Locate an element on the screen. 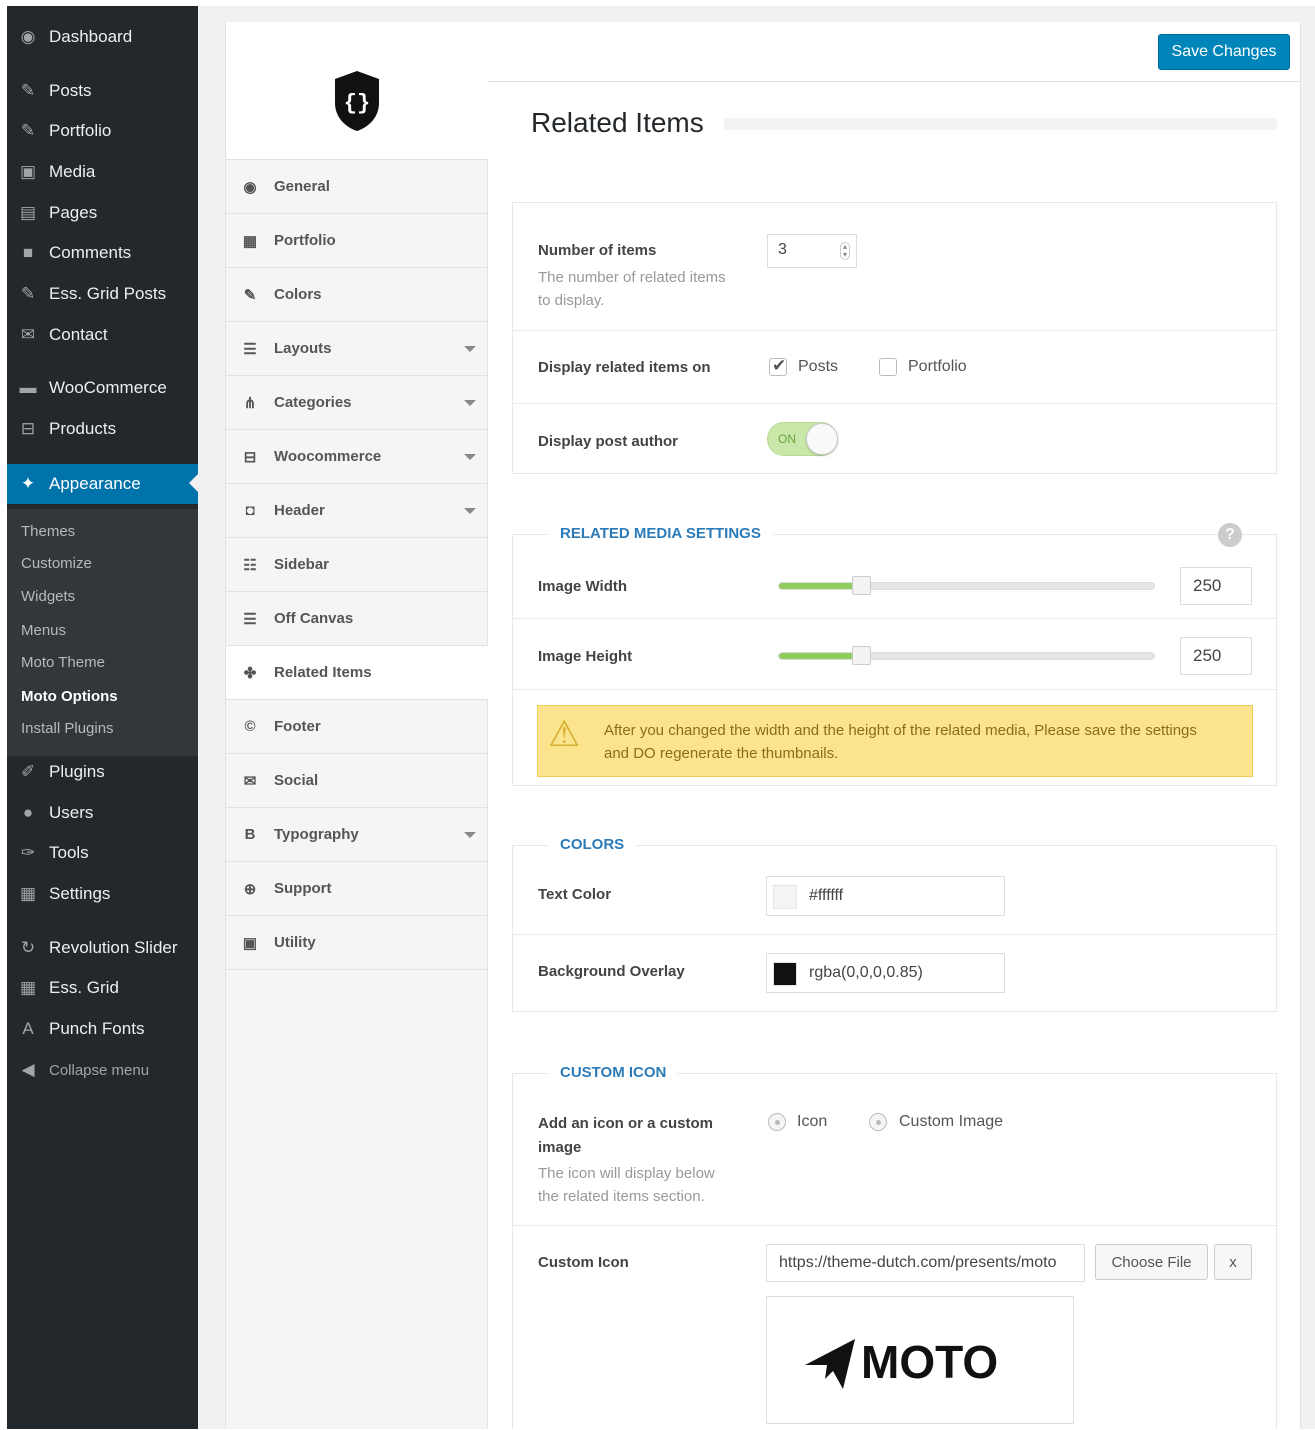 This screenshot has width=1315, height=1430. nav-item-label: Support is located at coordinates (303, 888).